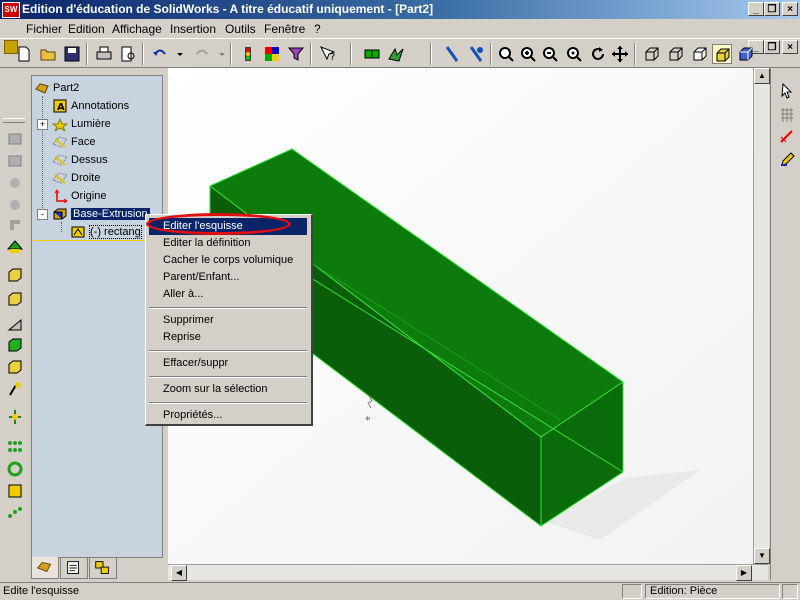 The height and width of the screenshot is (600, 800). What do you see at coordinates (228, 243) in the screenshot?
I see `menu-item-editer-definition: Editer la définition` at bounding box center [228, 243].